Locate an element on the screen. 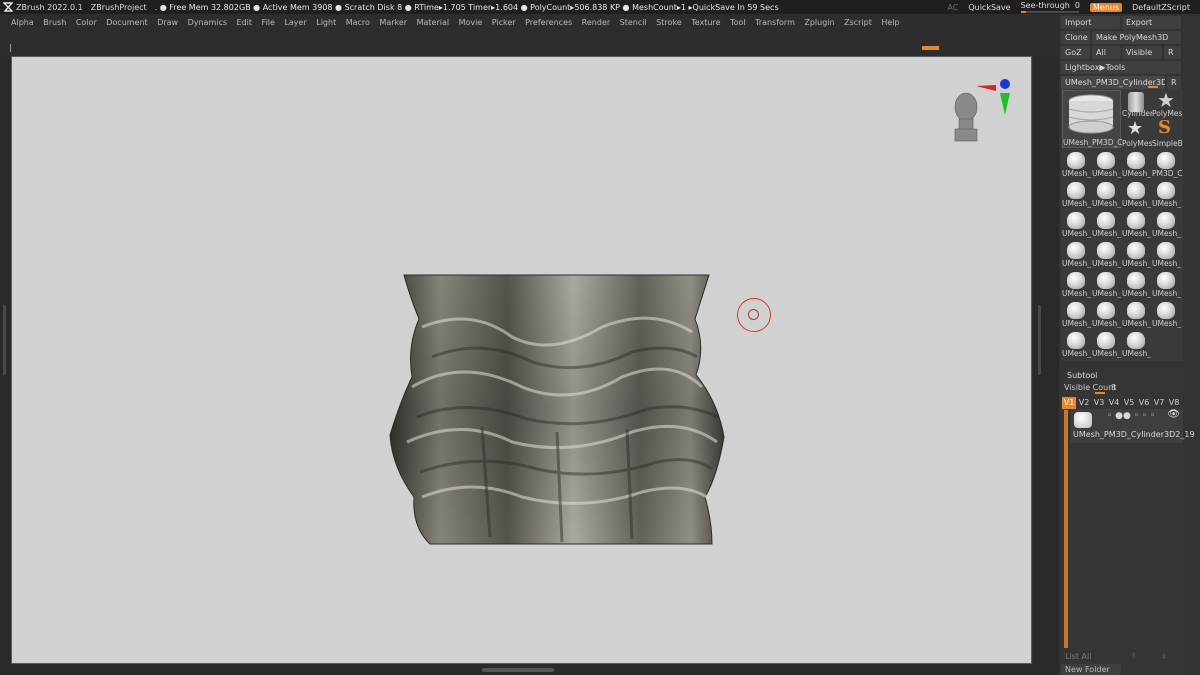 This screenshot has height=675, width=1200. move-down-arrow-icon: ↡ is located at coordinates (1164, 657).